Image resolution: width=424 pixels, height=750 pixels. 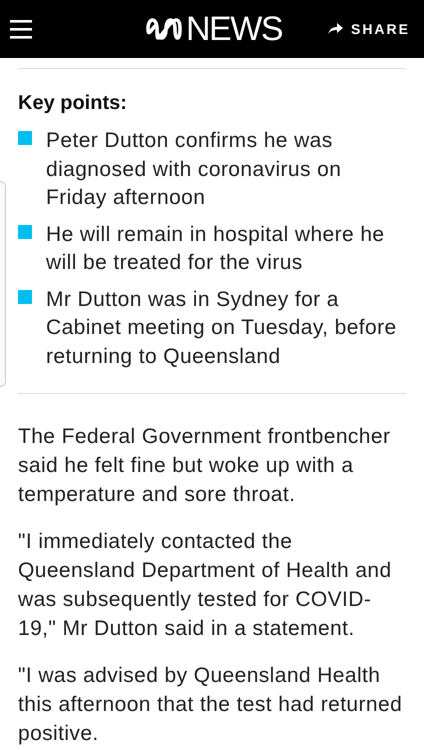 I want to click on key-point-text: Peter Dutton confirms he was diagnosed with coronavirus on Friday afternoon, so click(x=194, y=169).